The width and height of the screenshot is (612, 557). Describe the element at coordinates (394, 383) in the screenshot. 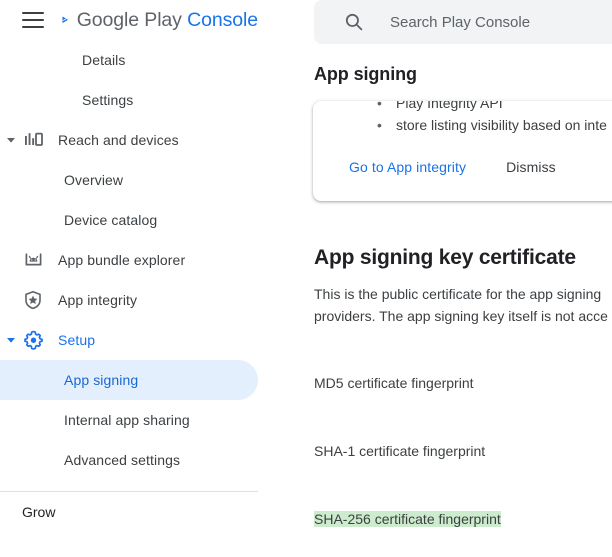

I see `md5-fingerprint-label: MD5 certificate fingerprint` at that location.